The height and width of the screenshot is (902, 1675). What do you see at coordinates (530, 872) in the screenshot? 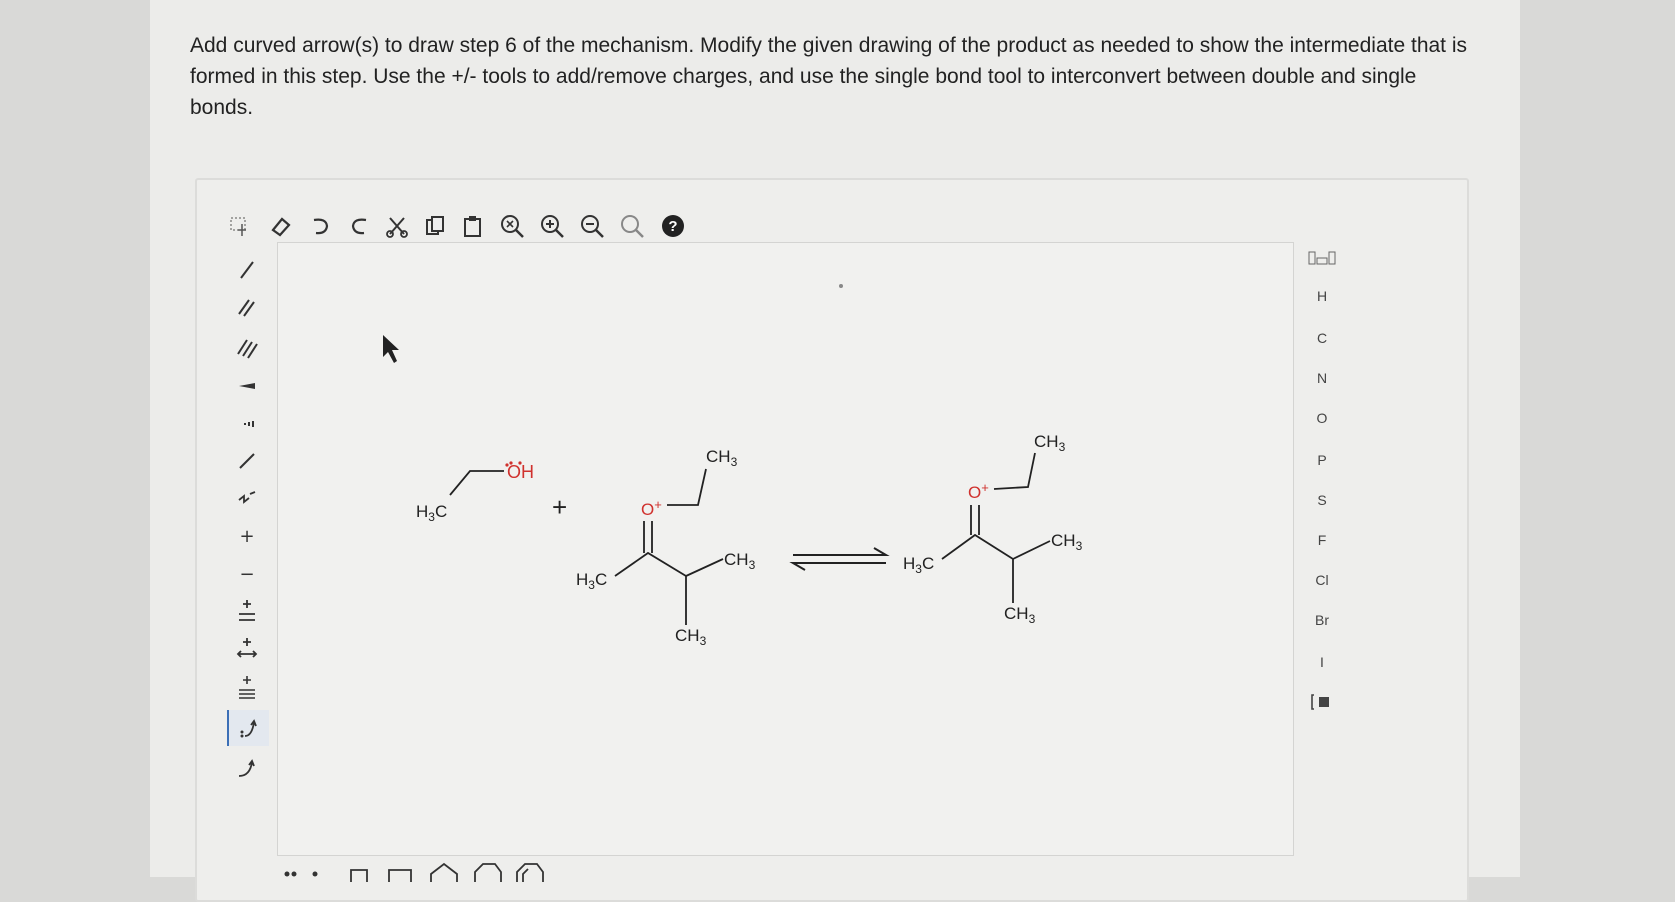
I see `benzene-ring-icon` at bounding box center [530, 872].